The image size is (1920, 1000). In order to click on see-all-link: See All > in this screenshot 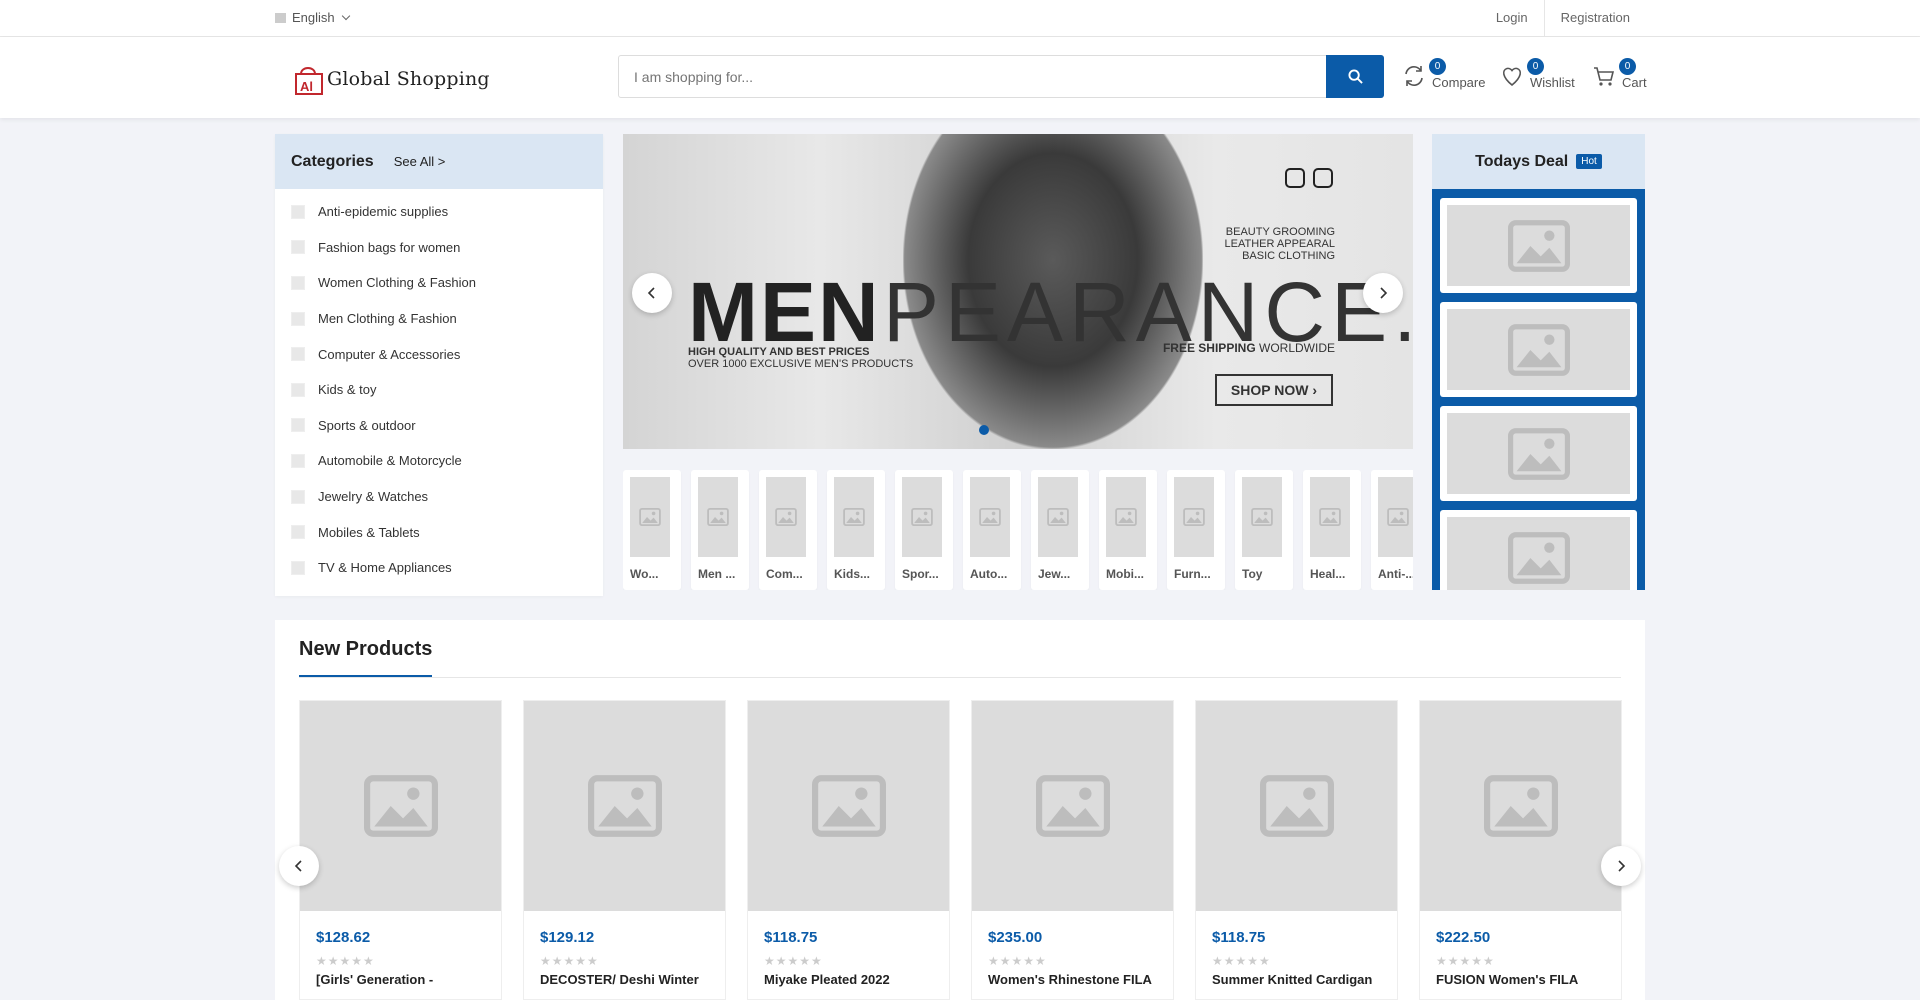, I will do `click(420, 161)`.